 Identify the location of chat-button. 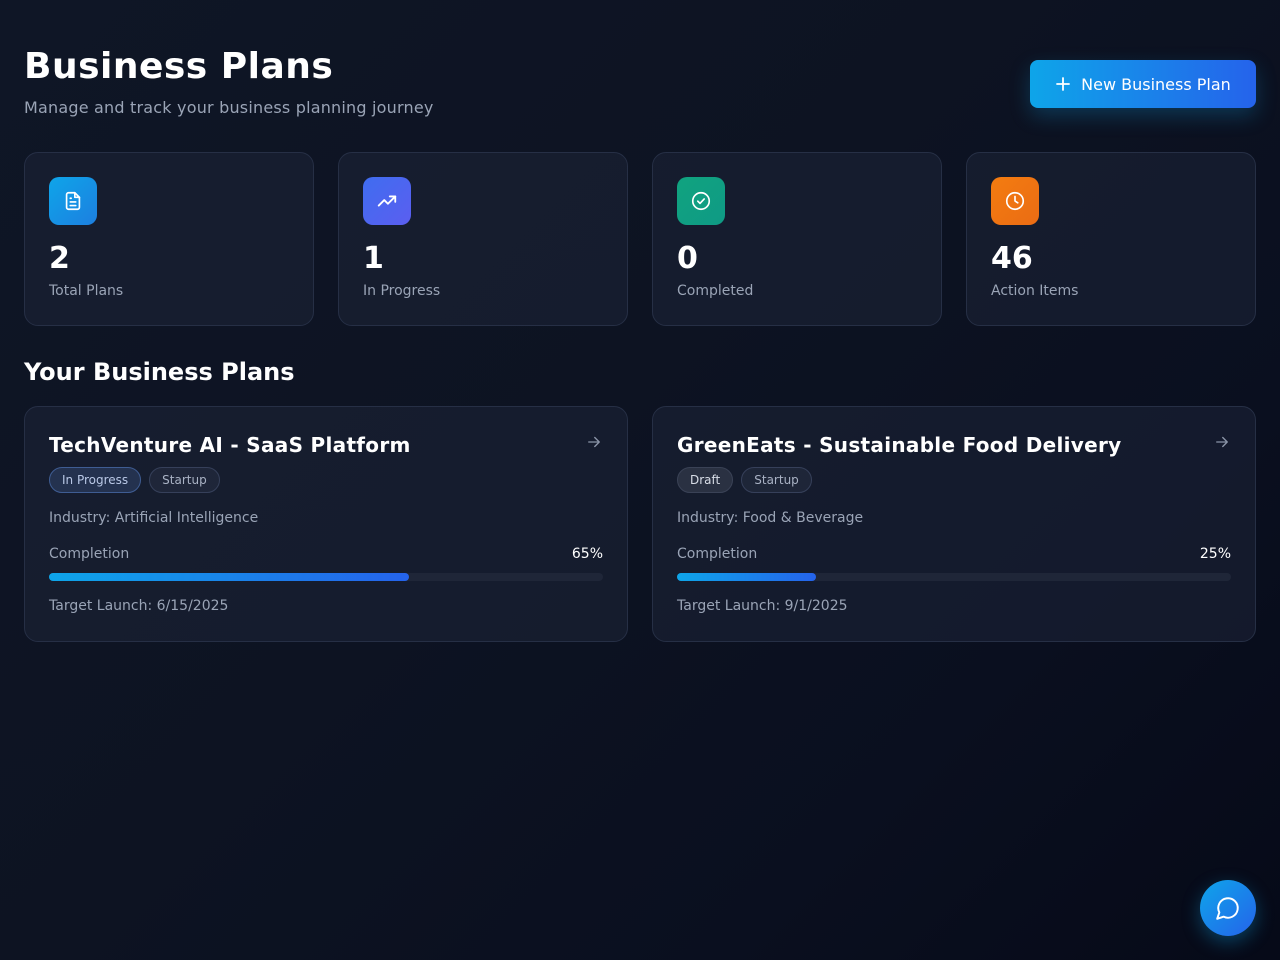
(1228, 908).